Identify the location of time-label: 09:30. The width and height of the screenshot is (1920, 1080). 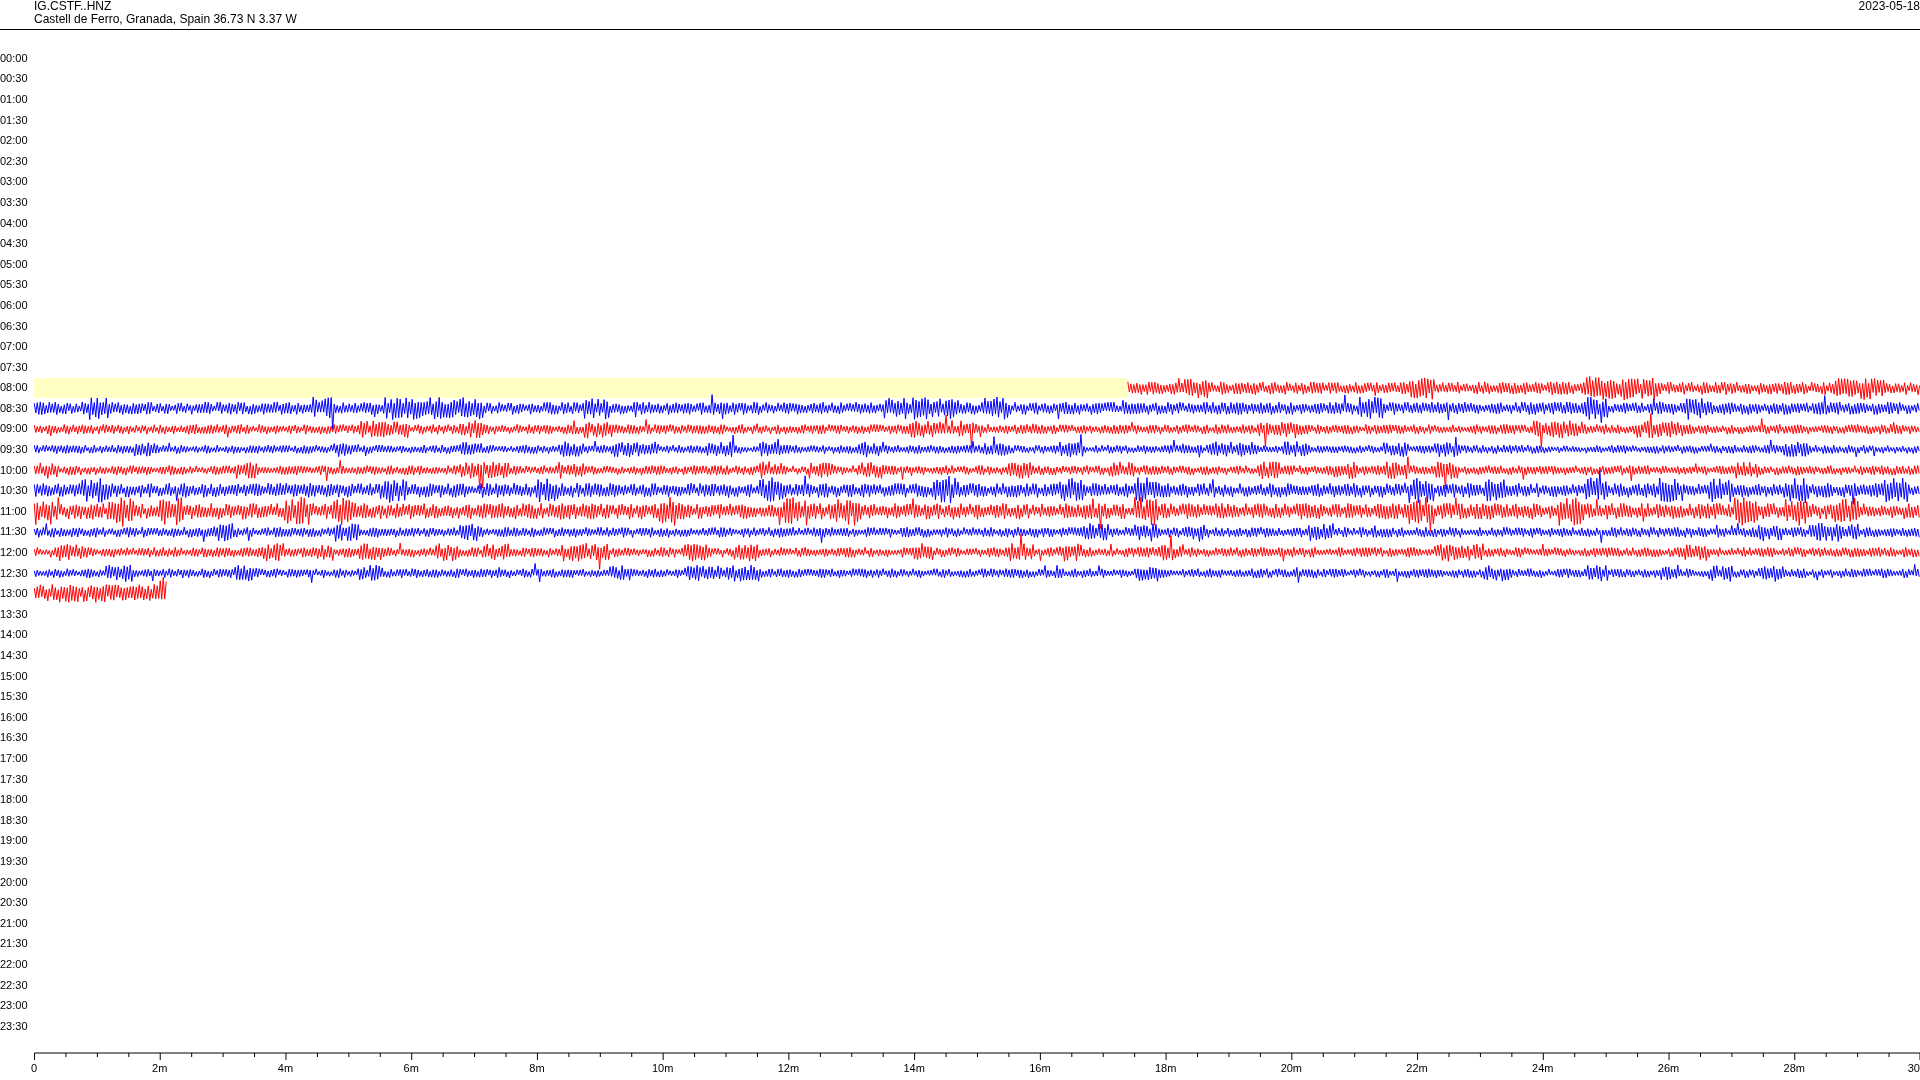
(14, 450).